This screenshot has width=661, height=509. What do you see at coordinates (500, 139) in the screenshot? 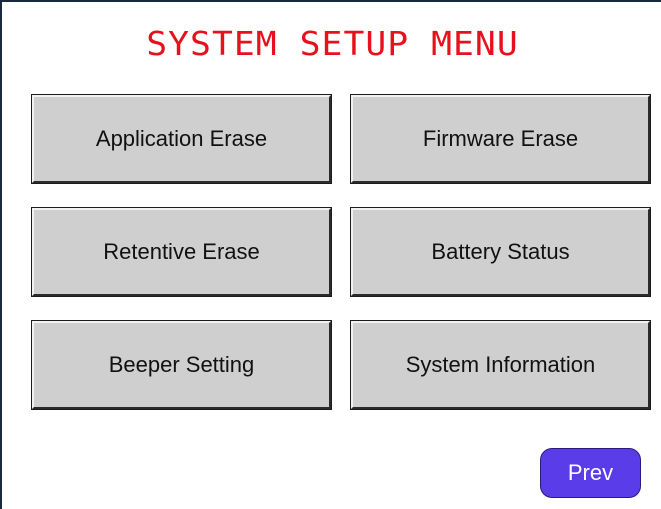
I see `firmware-erase-button: Firmware Erase` at bounding box center [500, 139].